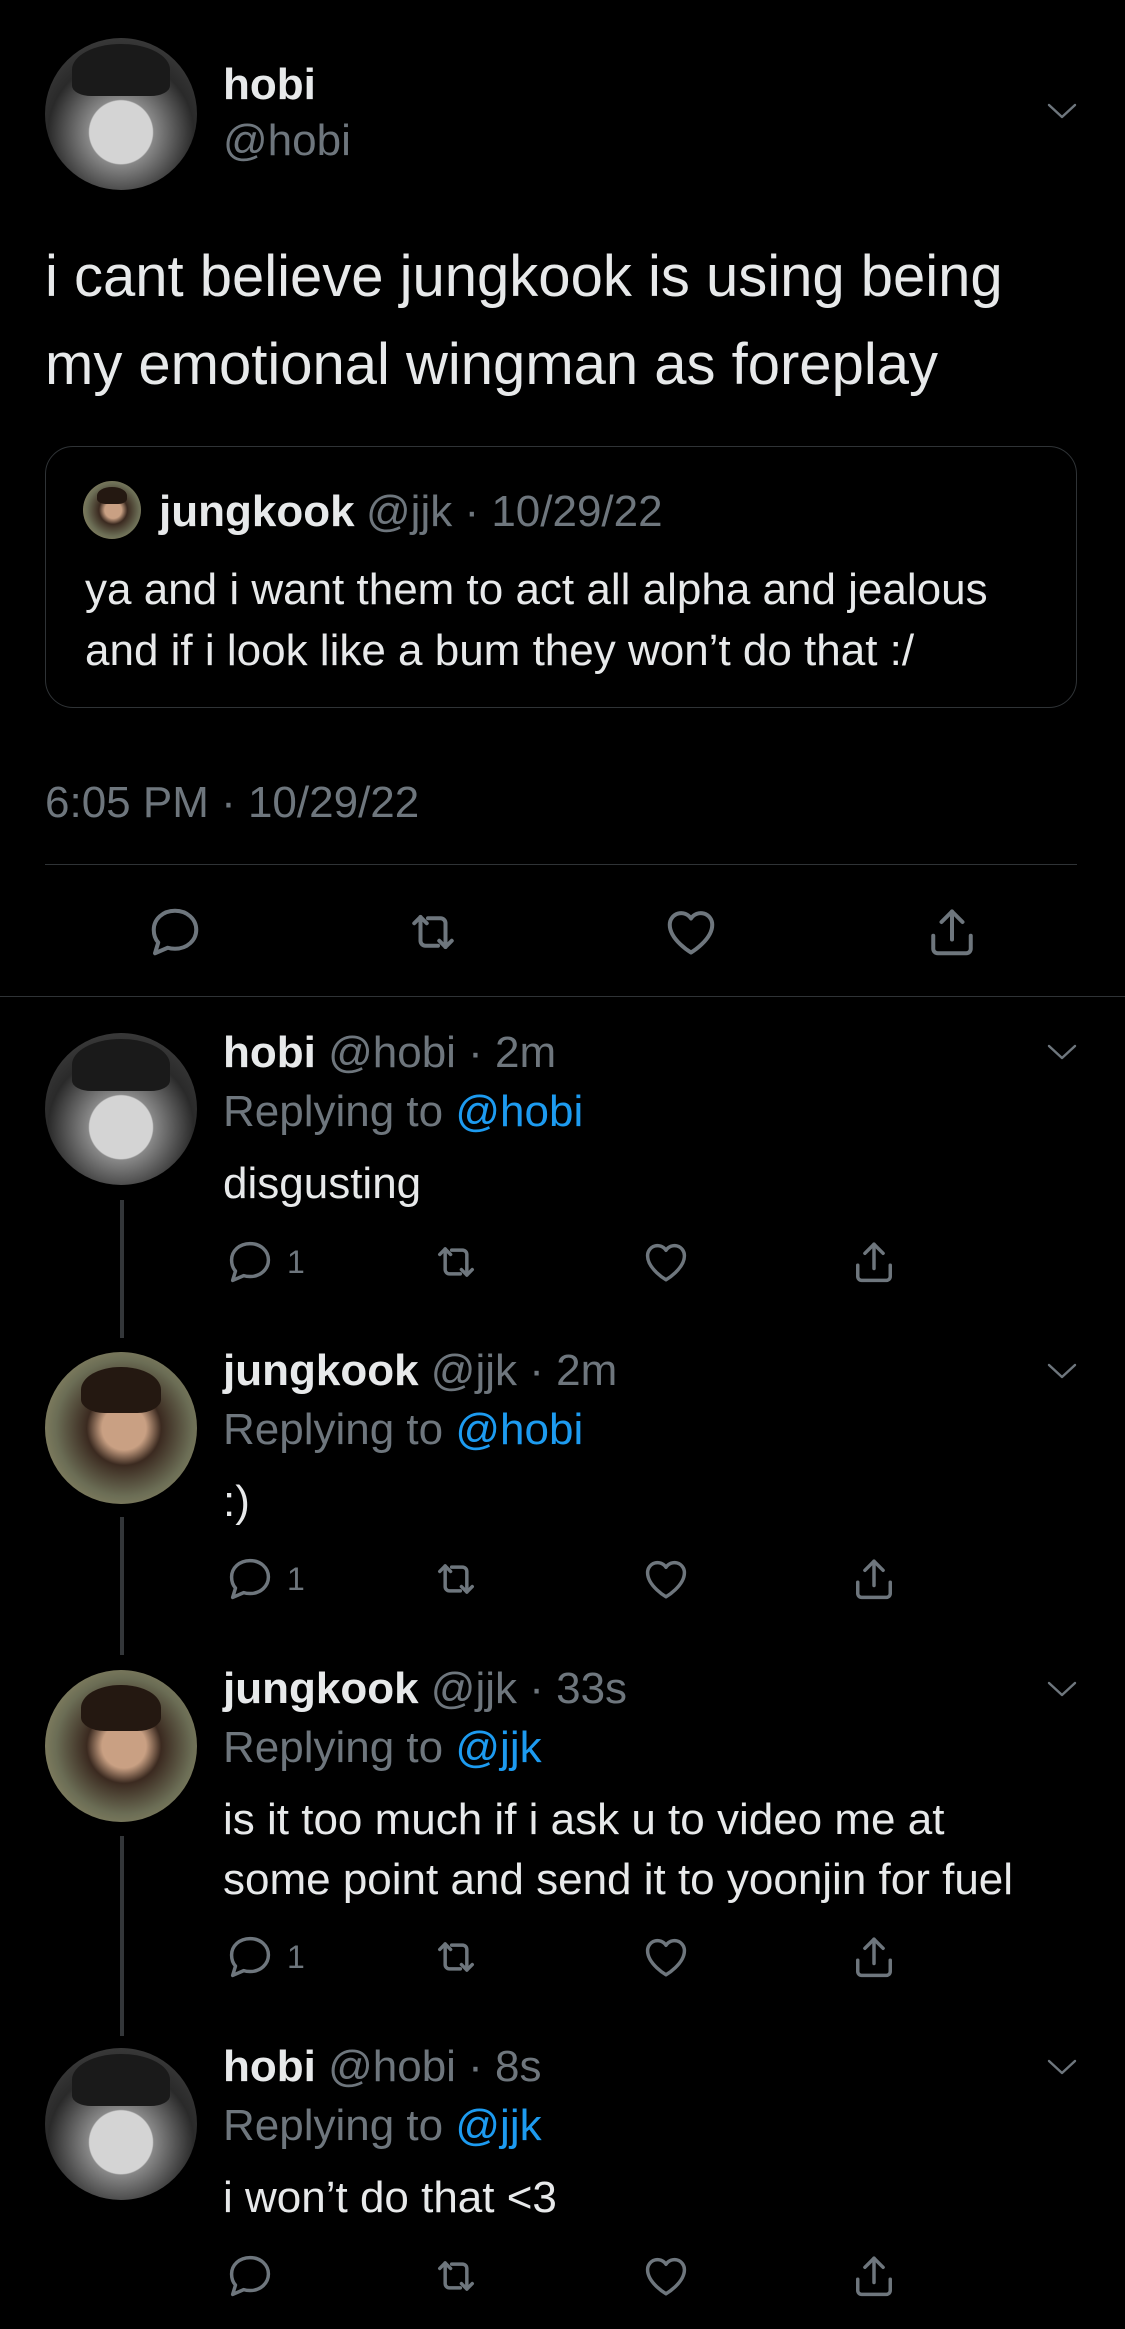 The image size is (1125, 2329). I want to click on reply-meta: @hobi · 8s, so click(435, 2066).